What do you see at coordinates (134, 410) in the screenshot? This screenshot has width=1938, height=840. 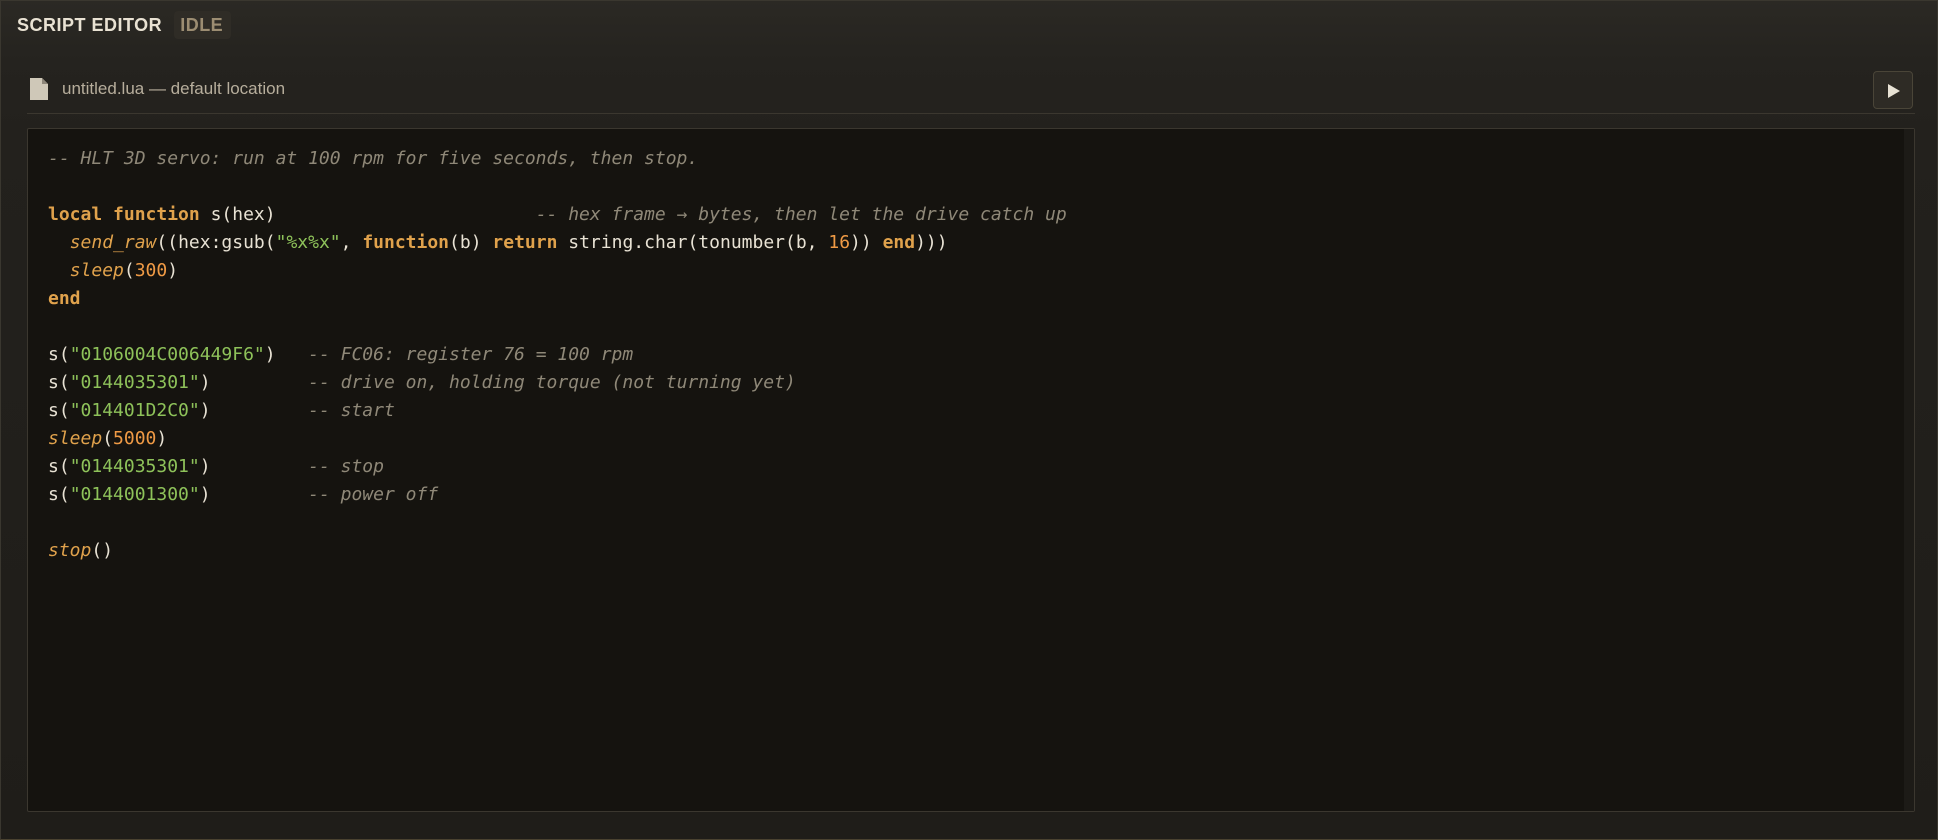 I see `code-string: "014401D2C0"` at bounding box center [134, 410].